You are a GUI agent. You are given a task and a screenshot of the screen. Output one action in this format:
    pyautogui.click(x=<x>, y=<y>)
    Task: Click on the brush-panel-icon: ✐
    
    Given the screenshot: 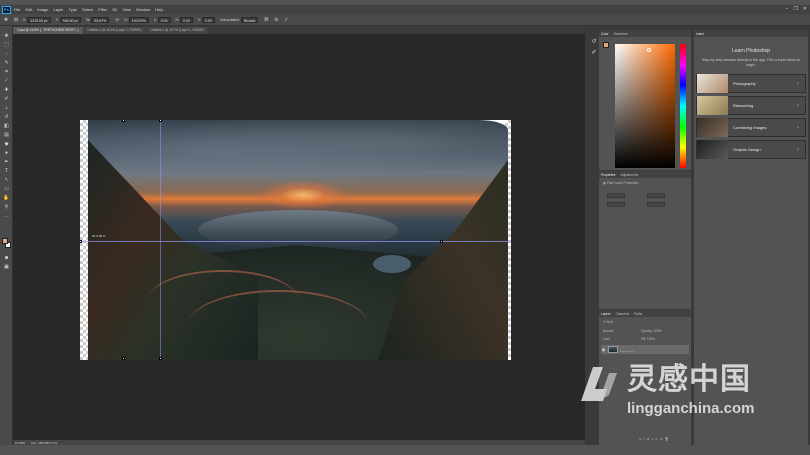 What is the action you would take?
    pyautogui.click(x=594, y=53)
    